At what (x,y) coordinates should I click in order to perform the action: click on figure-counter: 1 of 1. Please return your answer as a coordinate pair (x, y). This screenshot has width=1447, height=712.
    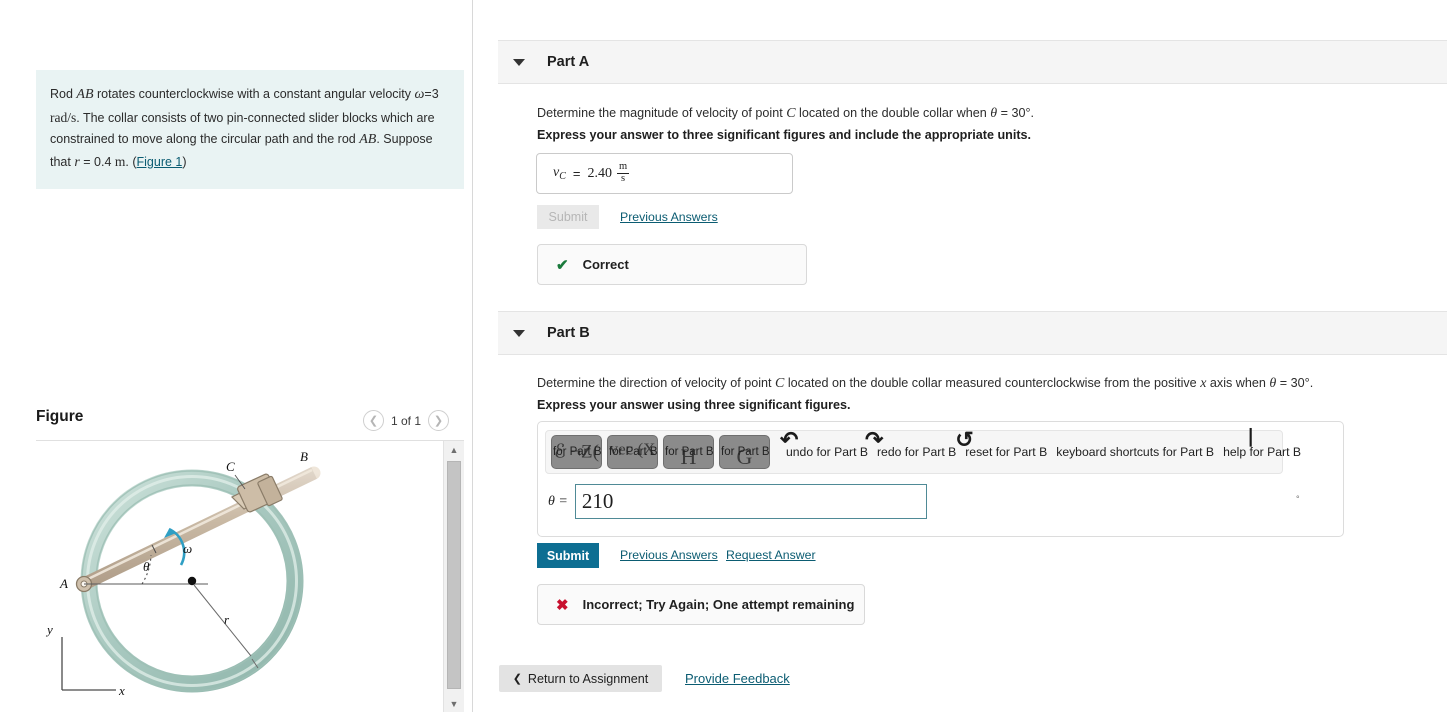
    Looking at the image, I should click on (406, 420).